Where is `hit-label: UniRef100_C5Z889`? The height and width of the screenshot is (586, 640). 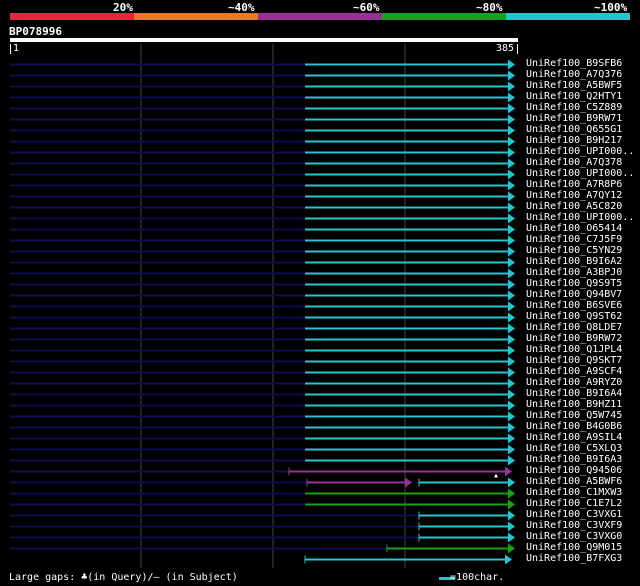 hit-label: UniRef100_C5Z889 is located at coordinates (574, 107).